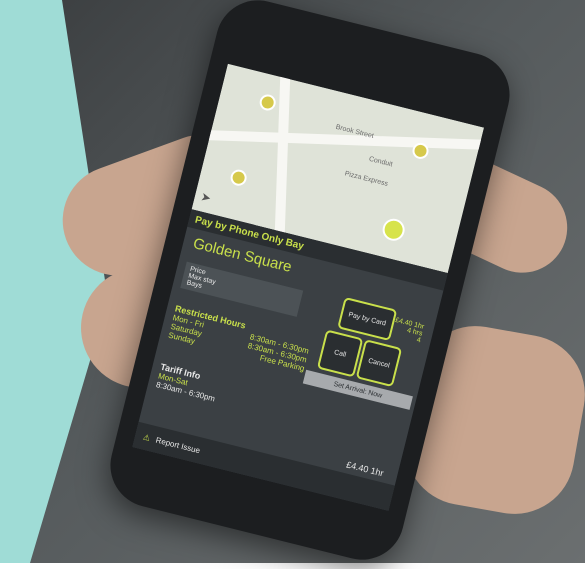 The width and height of the screenshot is (585, 569). Describe the element at coordinates (205, 197) in the screenshot. I see `navigation-icon: ➤` at that location.